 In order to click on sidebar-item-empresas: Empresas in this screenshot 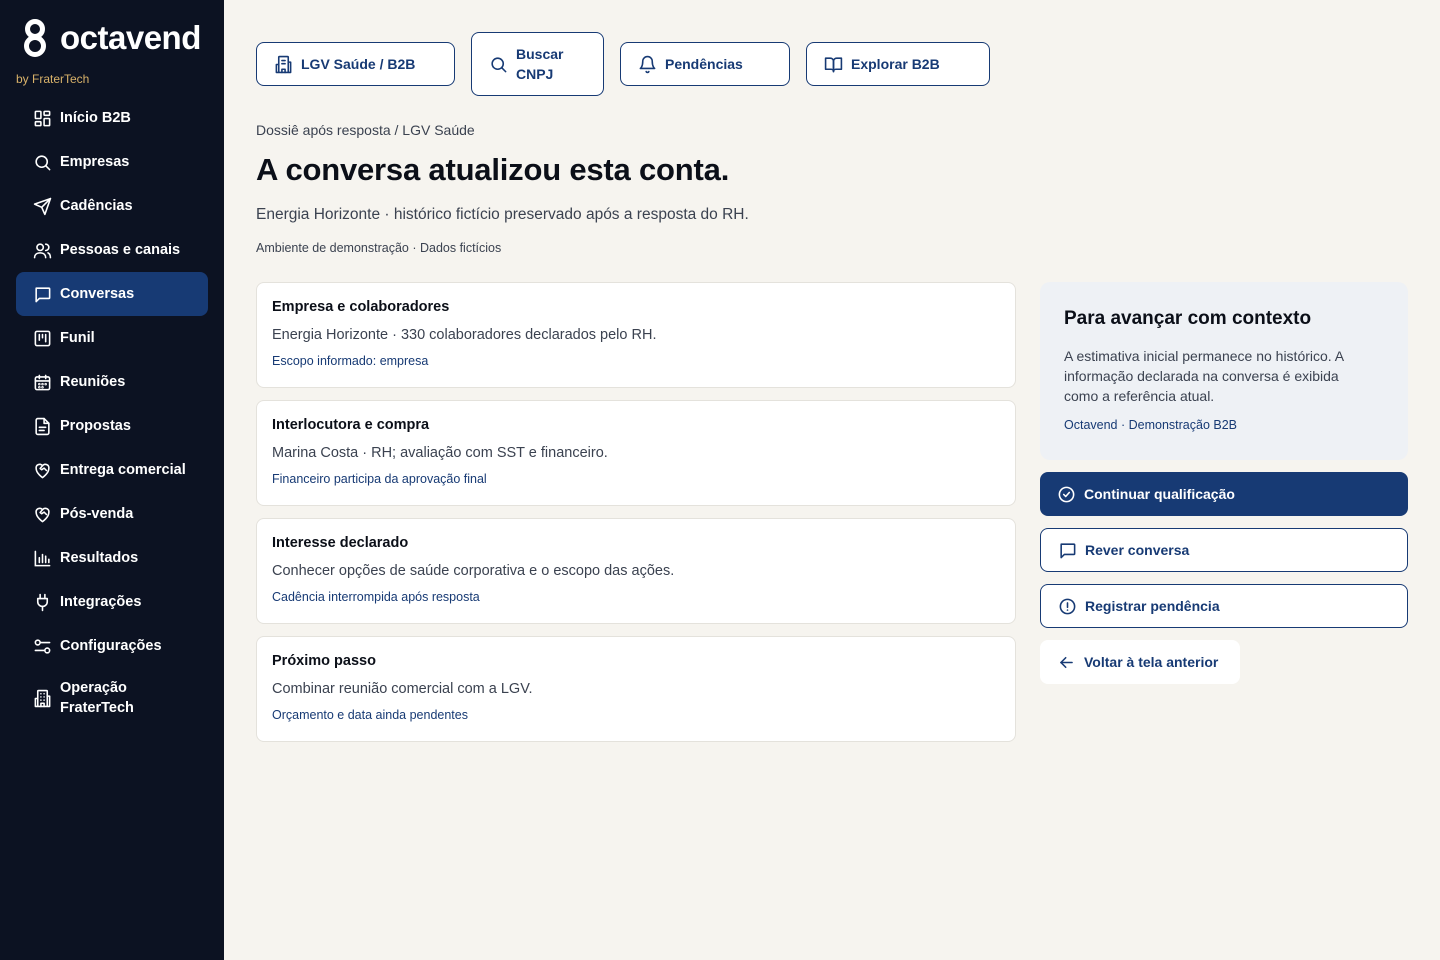, I will do `click(112, 162)`.